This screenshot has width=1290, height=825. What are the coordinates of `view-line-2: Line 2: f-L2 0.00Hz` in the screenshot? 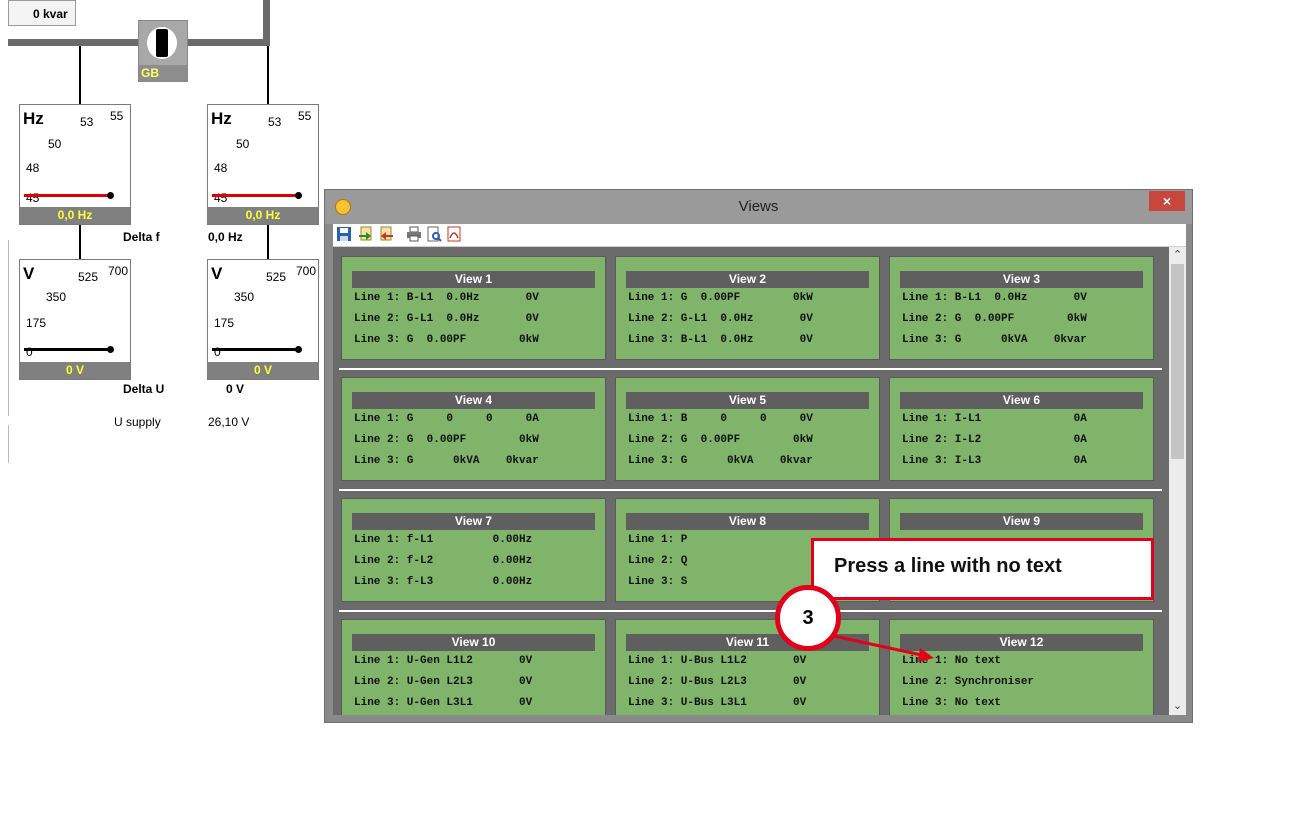 It's located at (473, 561).